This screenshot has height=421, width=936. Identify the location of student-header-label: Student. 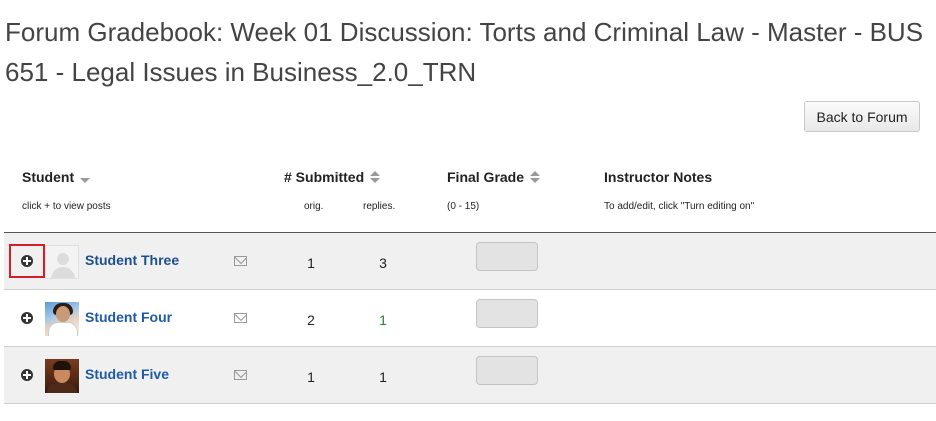
(48, 177).